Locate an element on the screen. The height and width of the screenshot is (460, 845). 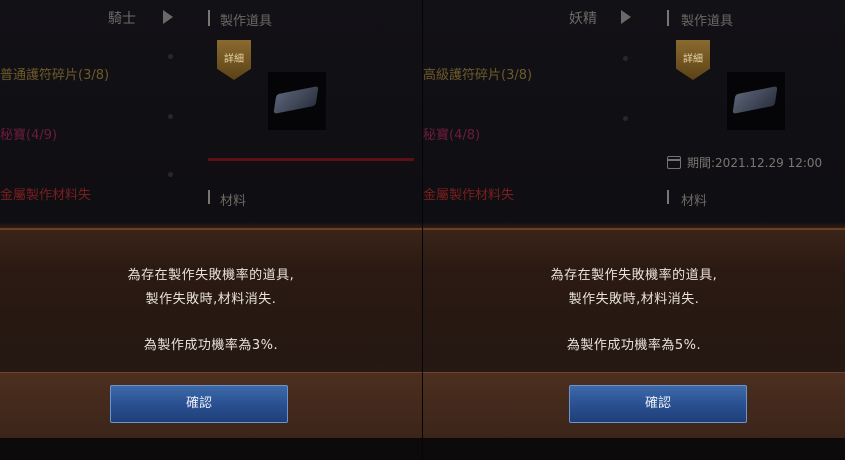
list-item: 秘寶(4/9) is located at coordinates (28, 133).